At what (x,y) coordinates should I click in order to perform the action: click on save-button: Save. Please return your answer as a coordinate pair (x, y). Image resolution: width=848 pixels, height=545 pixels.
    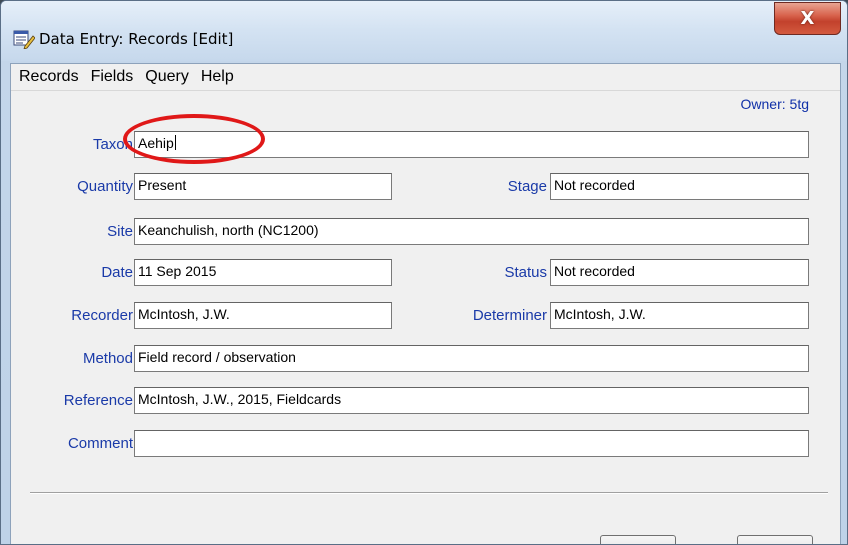
    Looking at the image, I should click on (638, 539).